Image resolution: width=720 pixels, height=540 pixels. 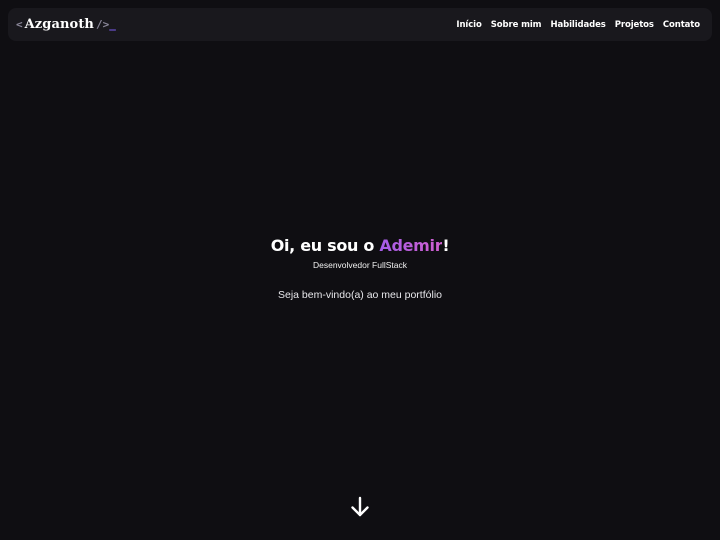 I want to click on hero-greeting-suffix: !, so click(x=446, y=245).